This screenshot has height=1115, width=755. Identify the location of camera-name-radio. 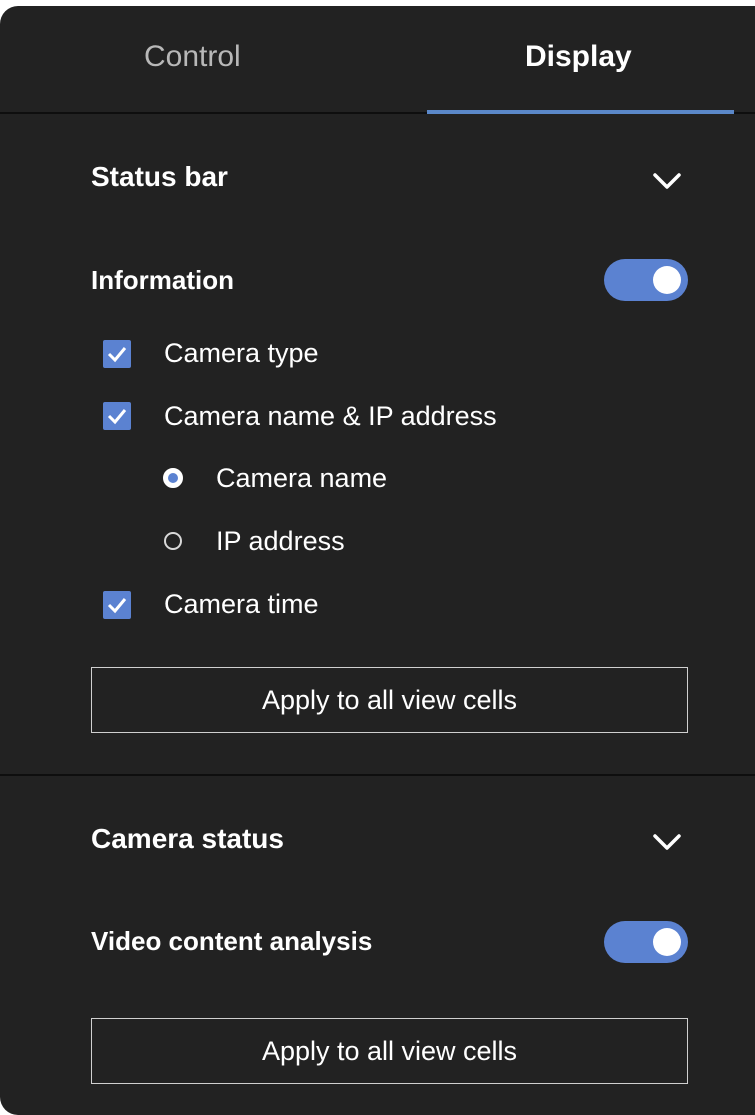
(173, 478).